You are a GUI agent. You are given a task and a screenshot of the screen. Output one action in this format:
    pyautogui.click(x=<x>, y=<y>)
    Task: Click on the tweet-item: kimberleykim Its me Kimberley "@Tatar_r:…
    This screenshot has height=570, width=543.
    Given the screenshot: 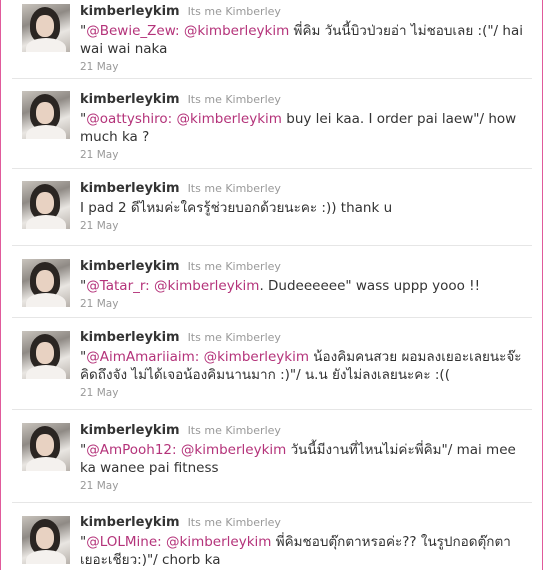 What is the action you would take?
    pyautogui.click(x=272, y=282)
    